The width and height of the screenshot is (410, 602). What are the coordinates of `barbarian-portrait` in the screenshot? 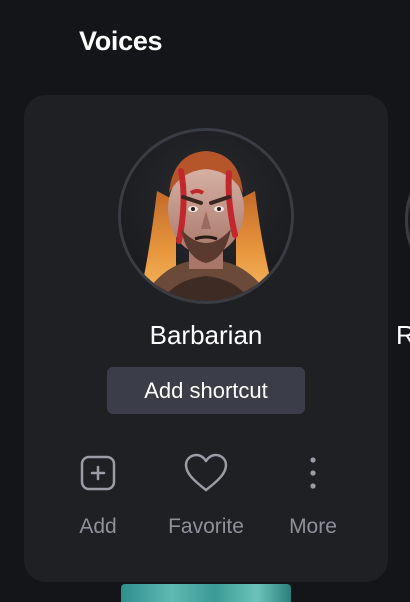 It's located at (206, 216).